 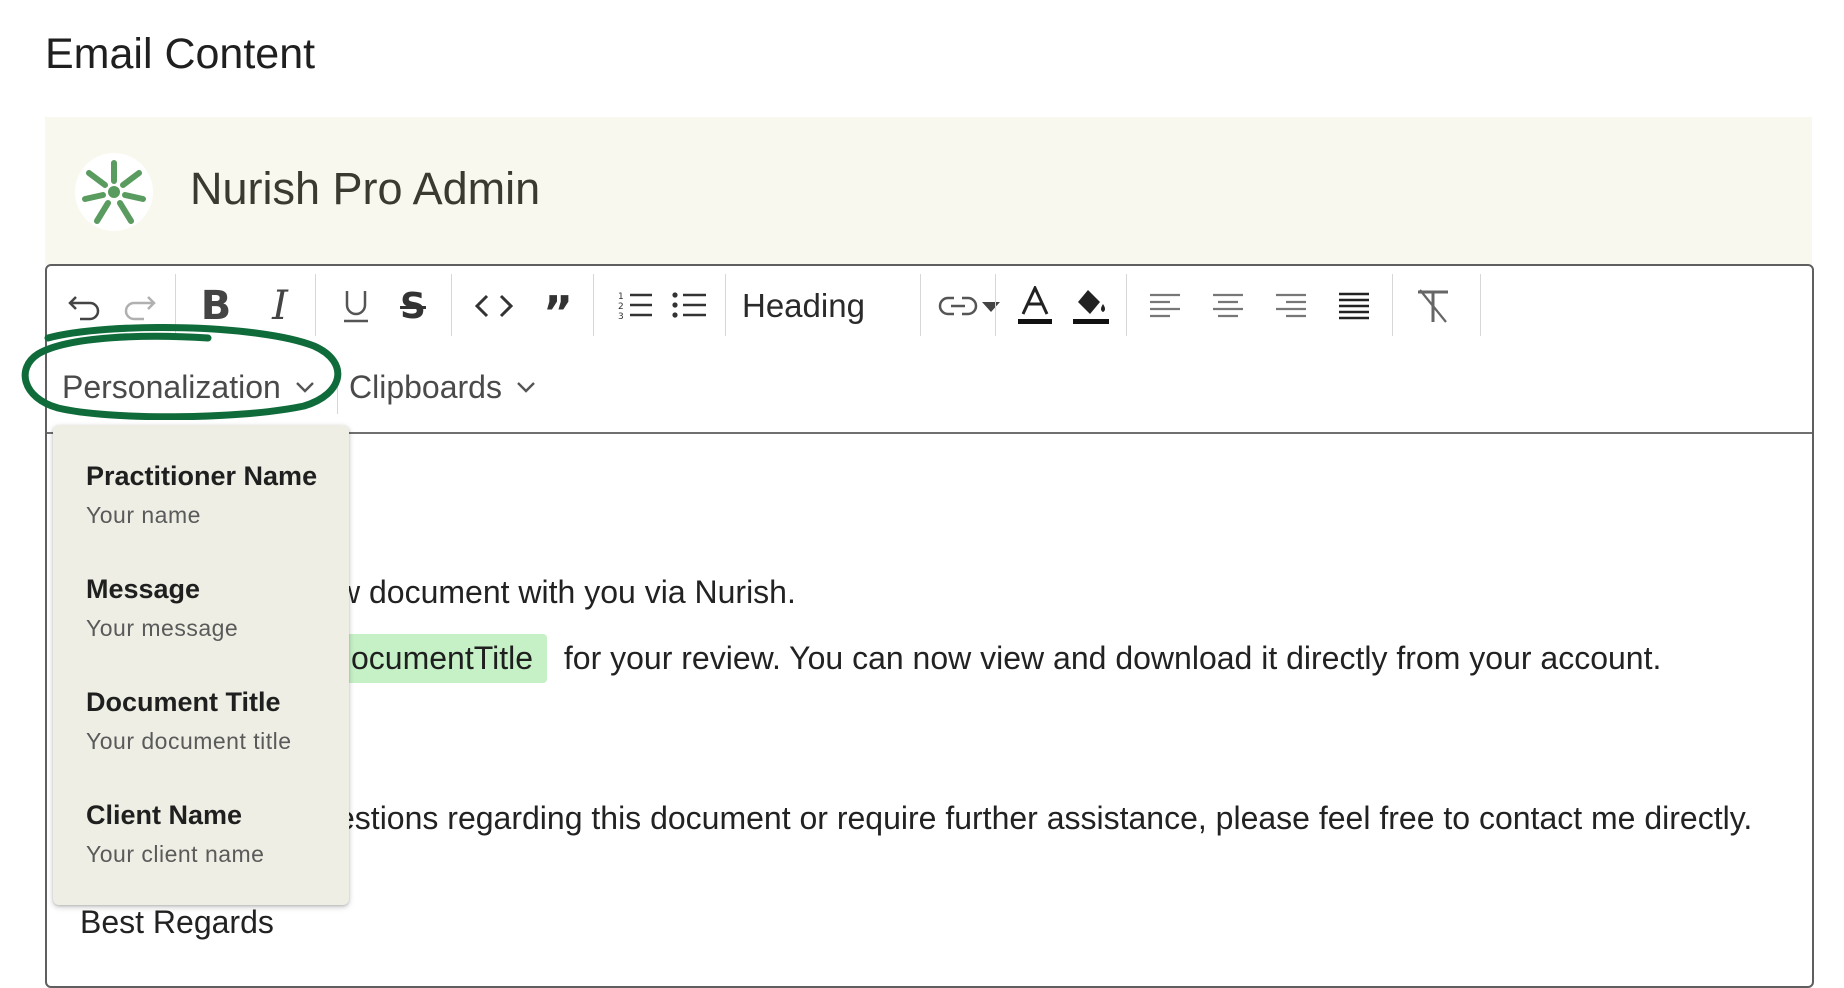 What do you see at coordinates (139, 306) in the screenshot?
I see `redo-icon` at bounding box center [139, 306].